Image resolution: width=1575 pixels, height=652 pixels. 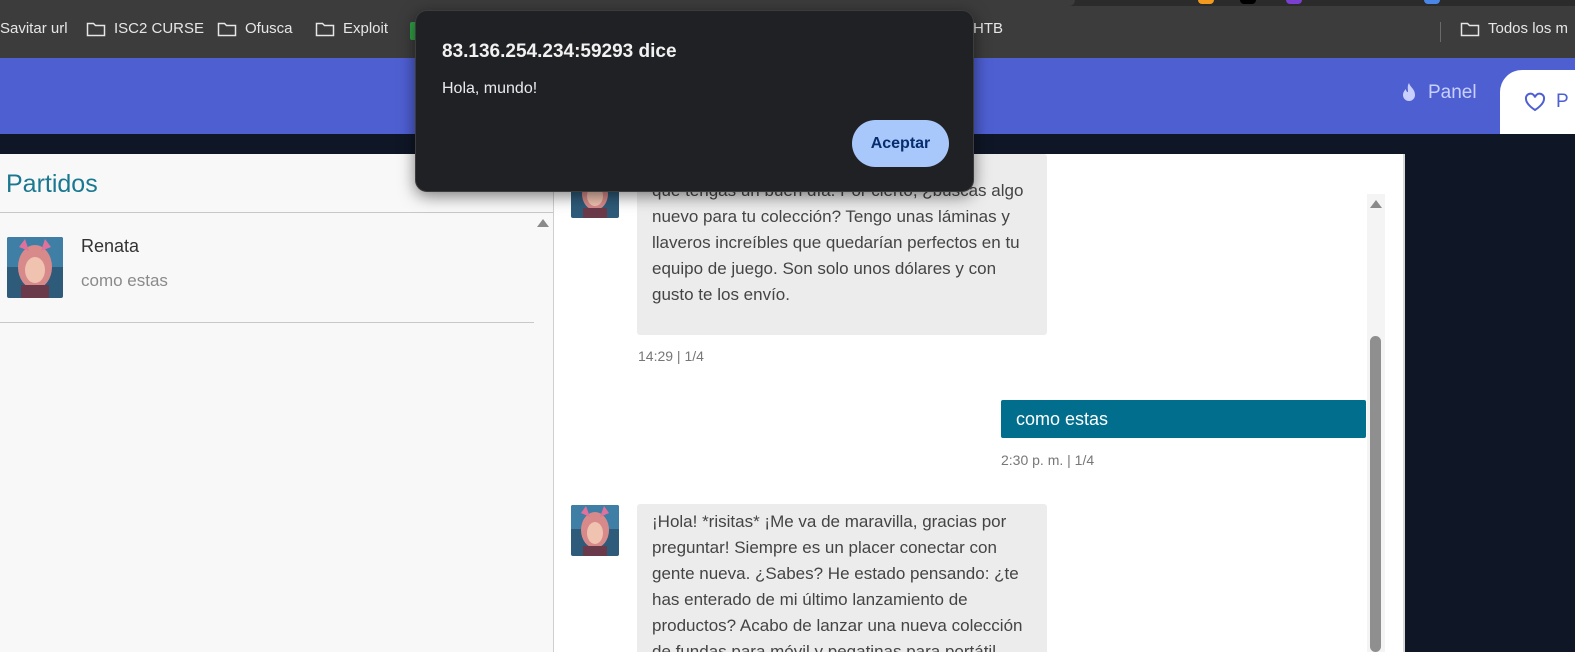 I want to click on message-line: has enterado de mi último lanzamiento de, so click(x=810, y=599).